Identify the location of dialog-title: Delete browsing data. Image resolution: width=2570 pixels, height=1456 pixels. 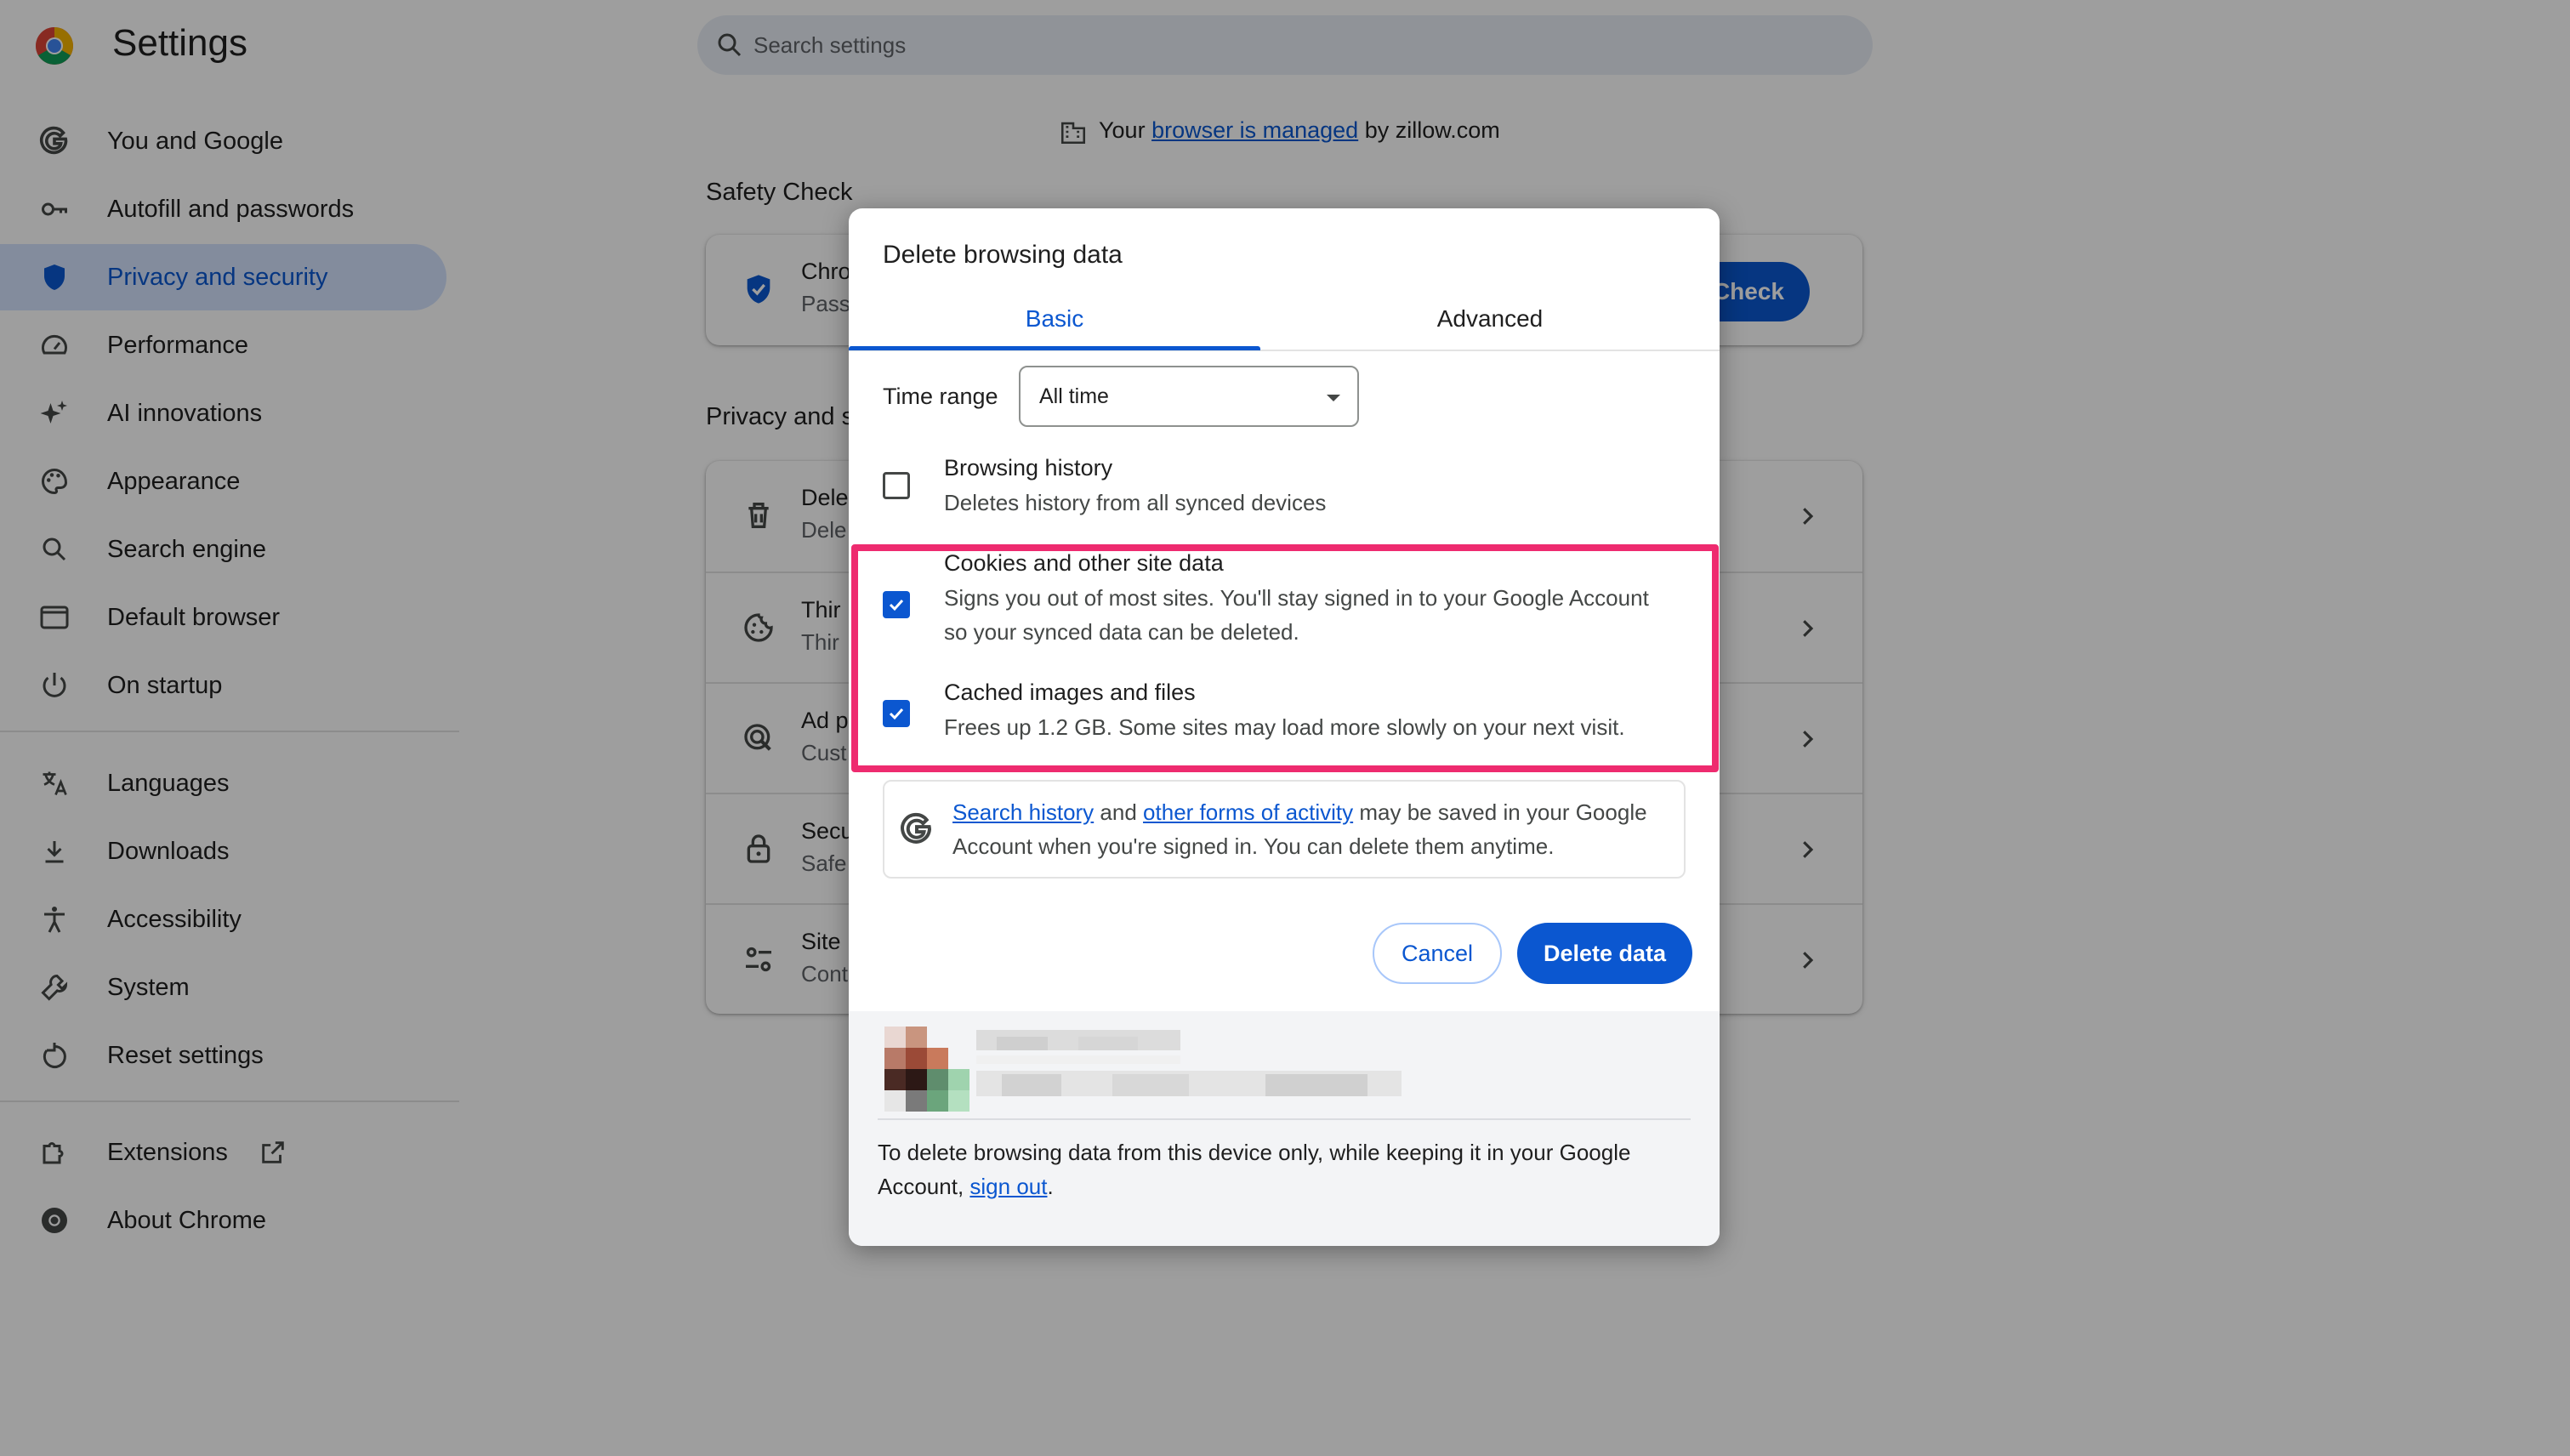
(1003, 255).